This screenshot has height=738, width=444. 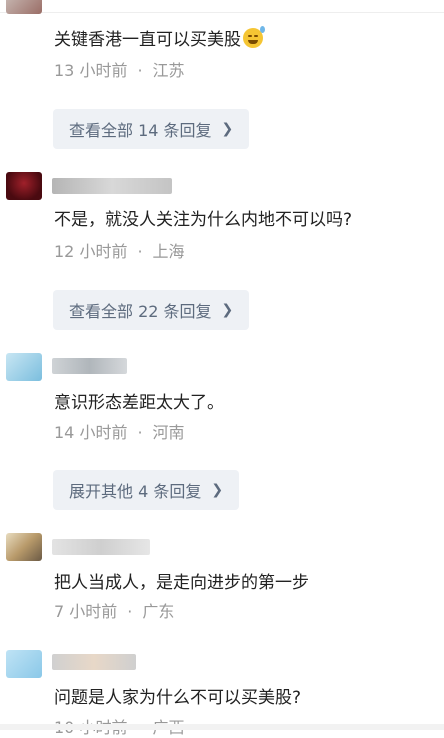 What do you see at coordinates (91, 251) in the screenshot?
I see `comment-time: 12 小时前` at bounding box center [91, 251].